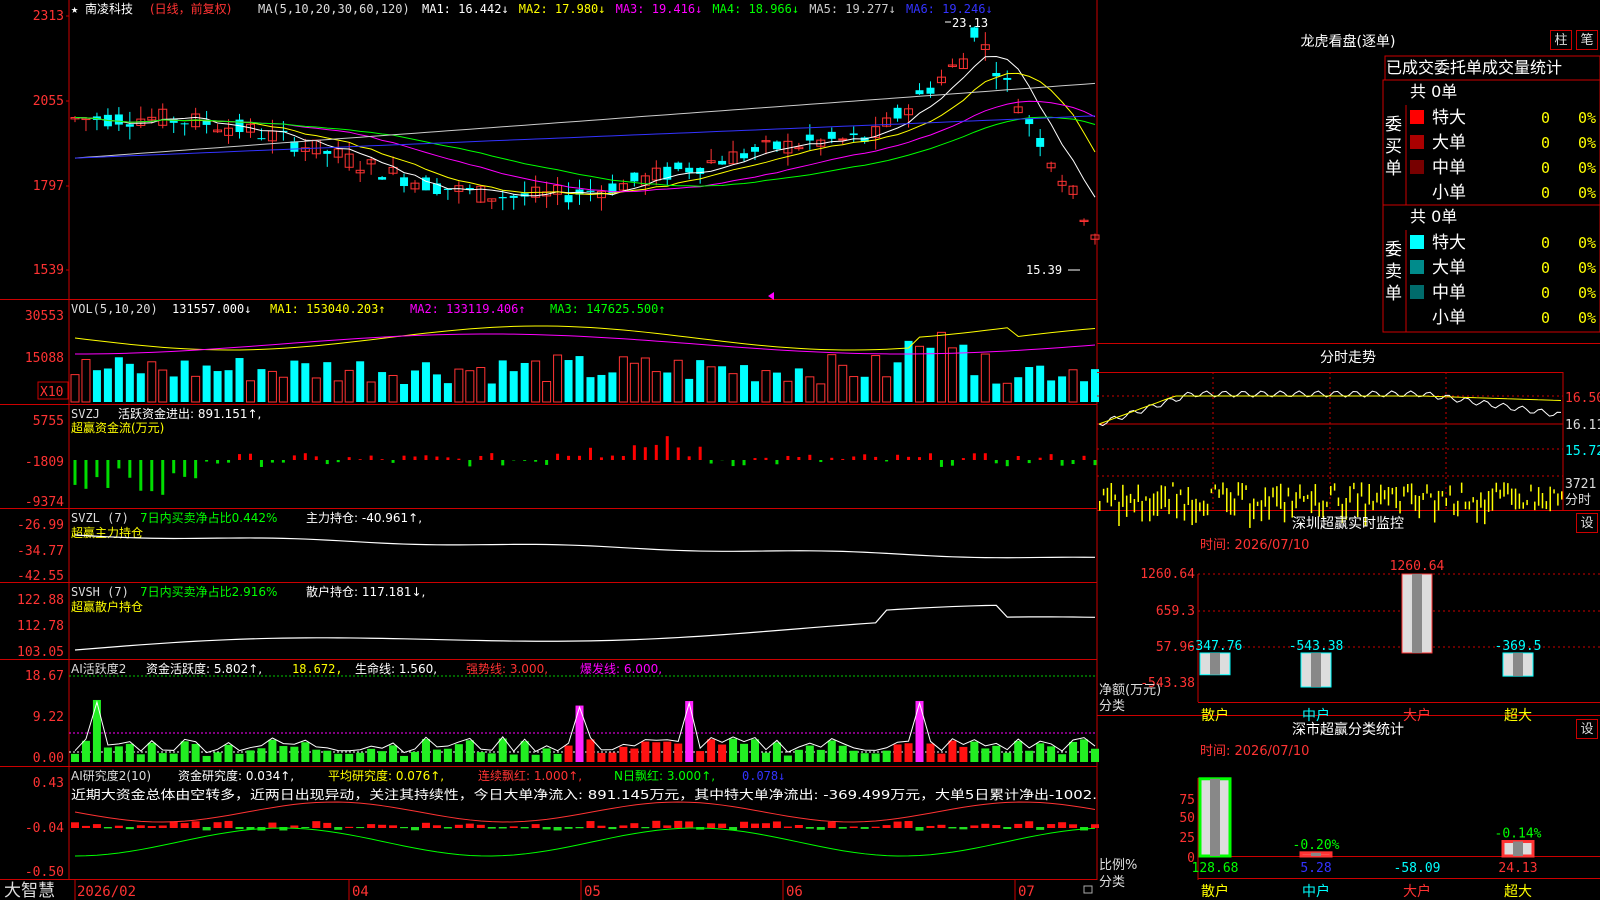 The width and height of the screenshot is (1600, 900). What do you see at coordinates (1561, 40) in the screenshot?
I see `bar-mode-button: 柱` at bounding box center [1561, 40].